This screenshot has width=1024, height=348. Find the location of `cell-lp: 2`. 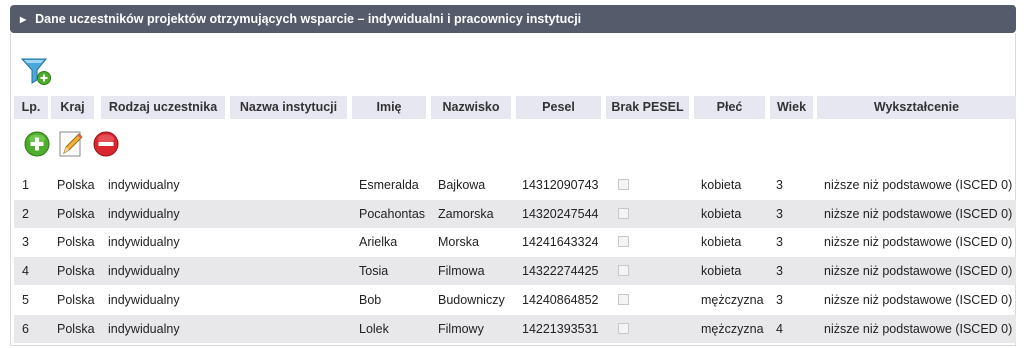

cell-lp: 2 is located at coordinates (25, 213).